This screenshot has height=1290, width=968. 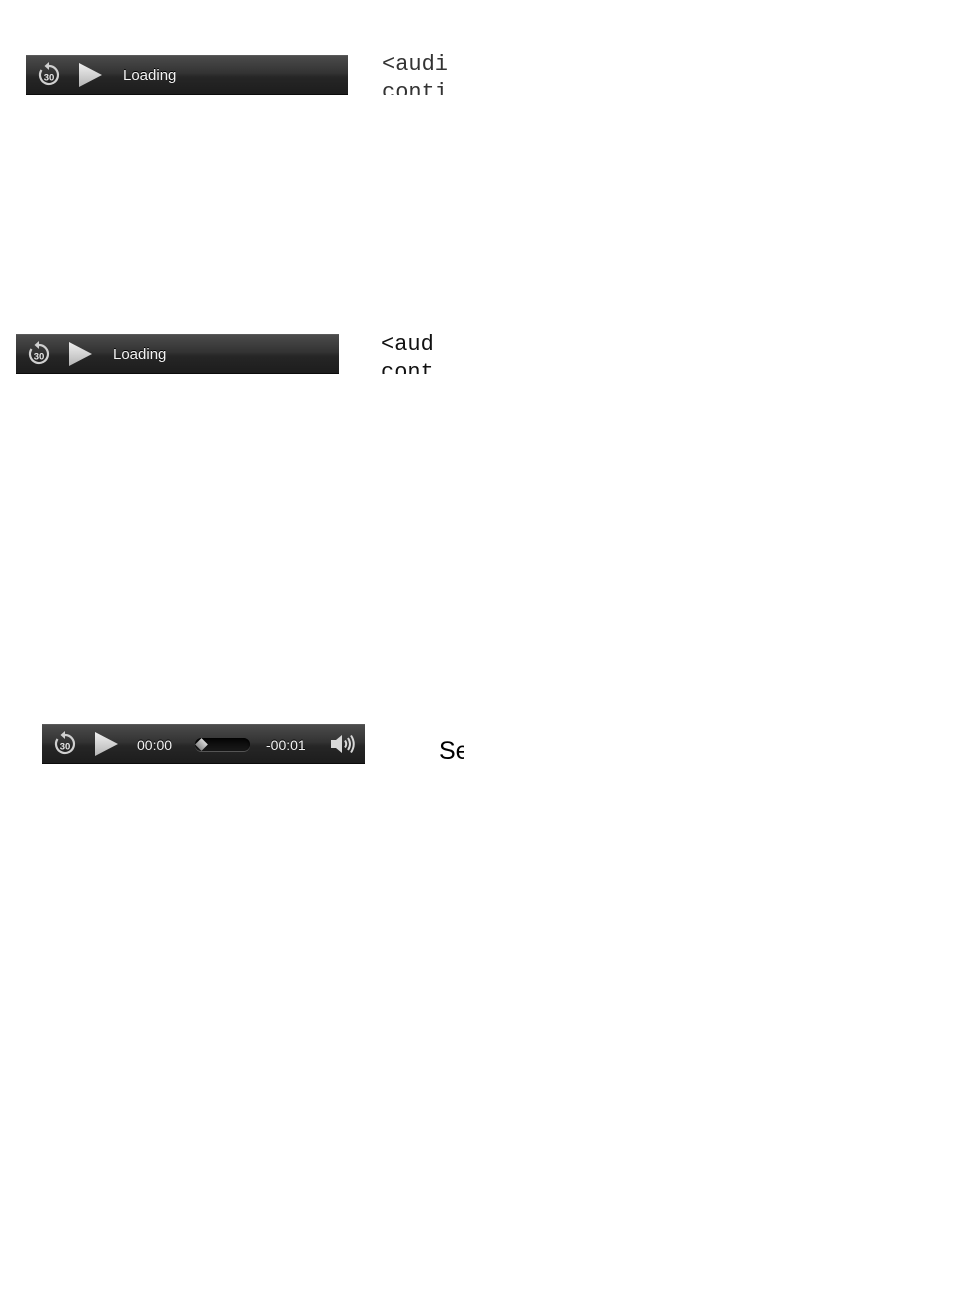 I want to click on code-line: <audi, so click(x=415, y=64).